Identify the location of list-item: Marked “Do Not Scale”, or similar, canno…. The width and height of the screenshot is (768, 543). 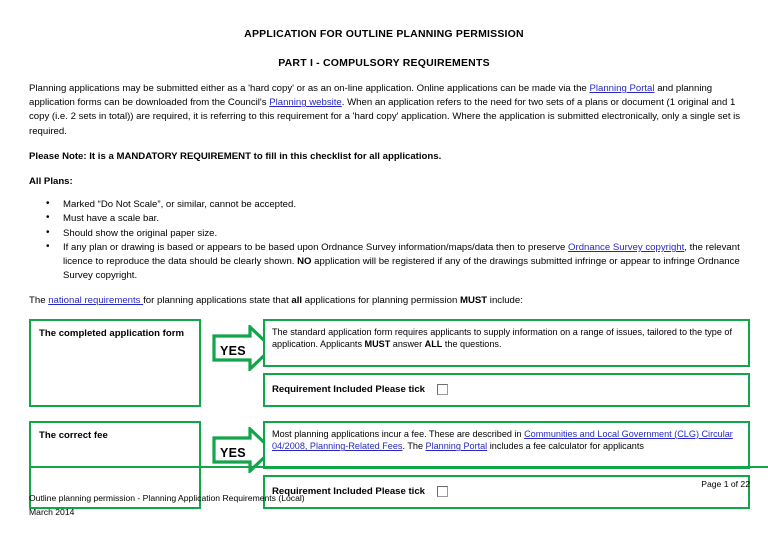
(398, 204).